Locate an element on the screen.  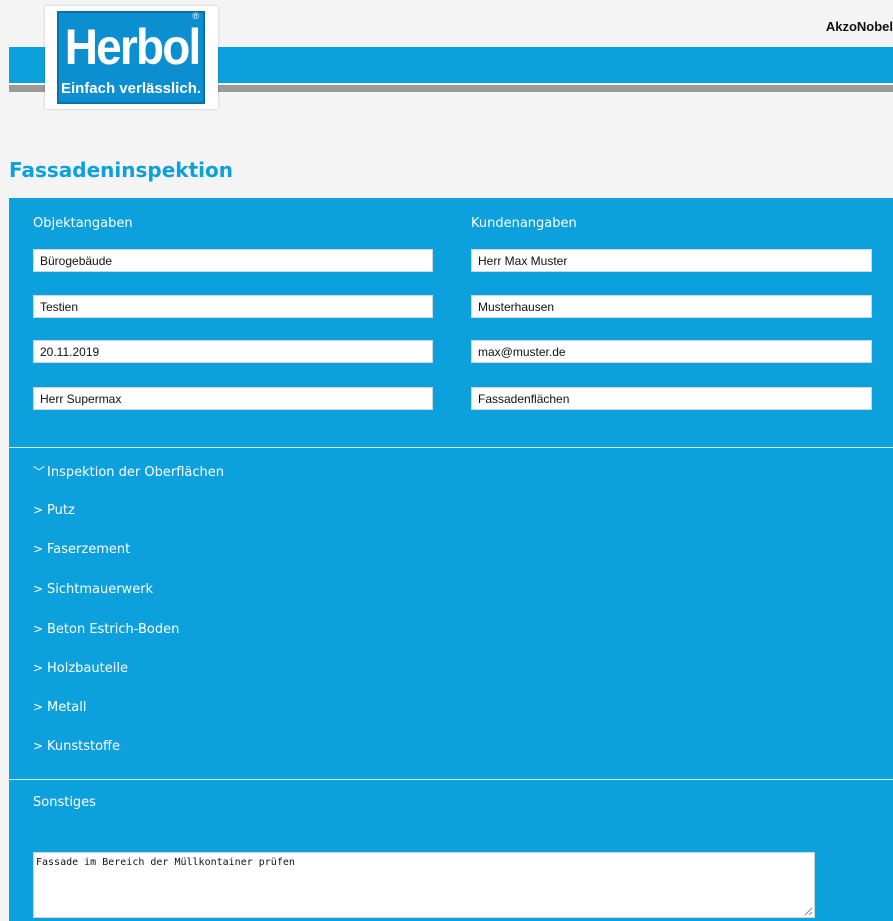
kunde-email-field is located at coordinates (671, 351).